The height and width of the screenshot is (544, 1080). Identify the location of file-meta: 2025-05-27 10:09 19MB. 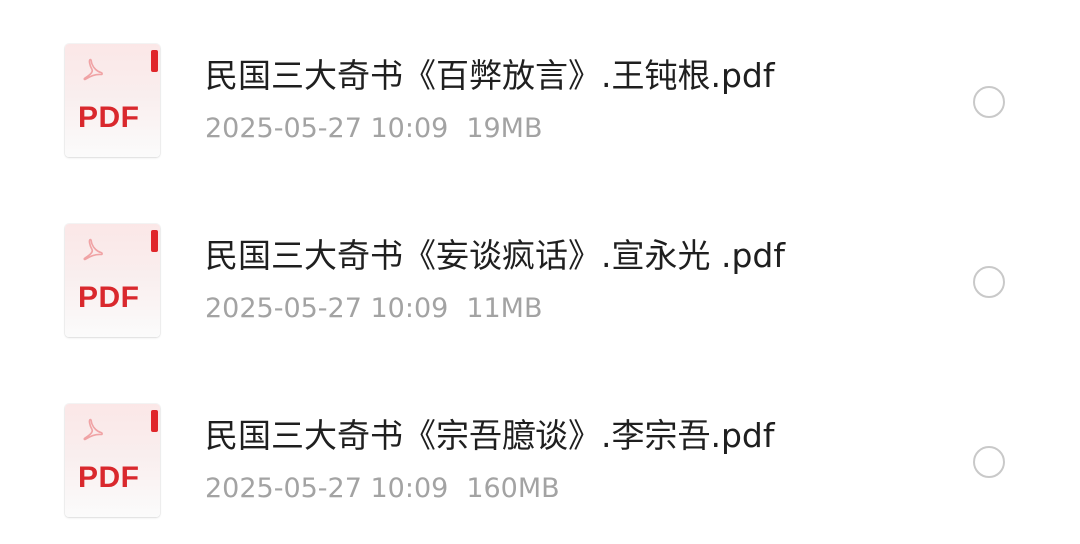
(374, 128).